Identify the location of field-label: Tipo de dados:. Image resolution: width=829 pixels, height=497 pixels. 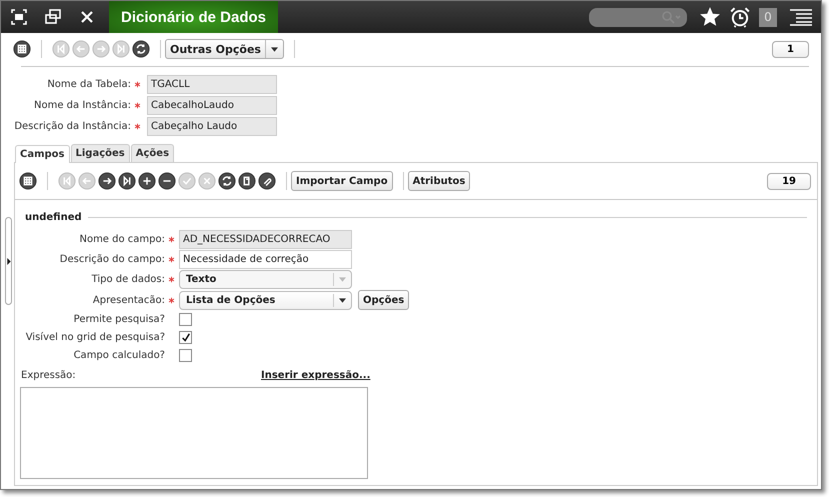
(129, 279).